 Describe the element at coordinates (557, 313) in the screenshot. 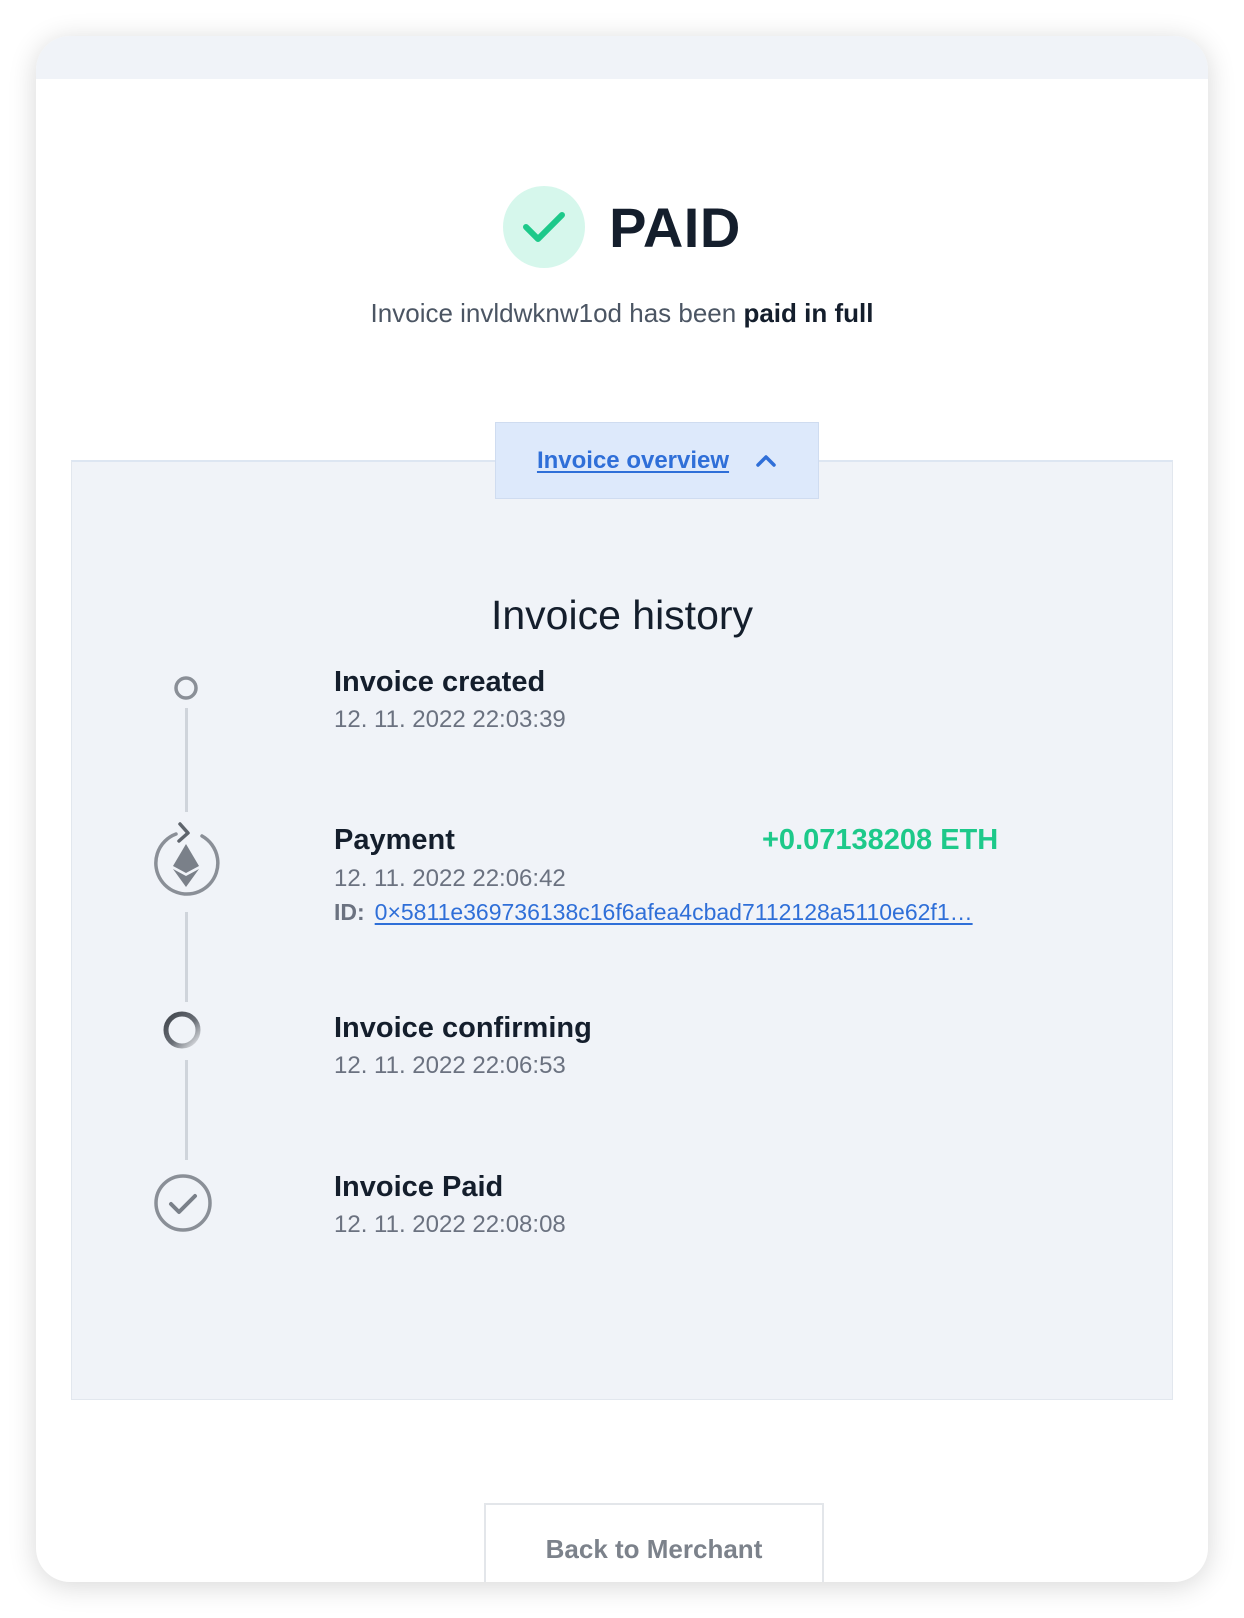

I see `status-subtitle-text: Invoice invldwknw1od has been` at that location.